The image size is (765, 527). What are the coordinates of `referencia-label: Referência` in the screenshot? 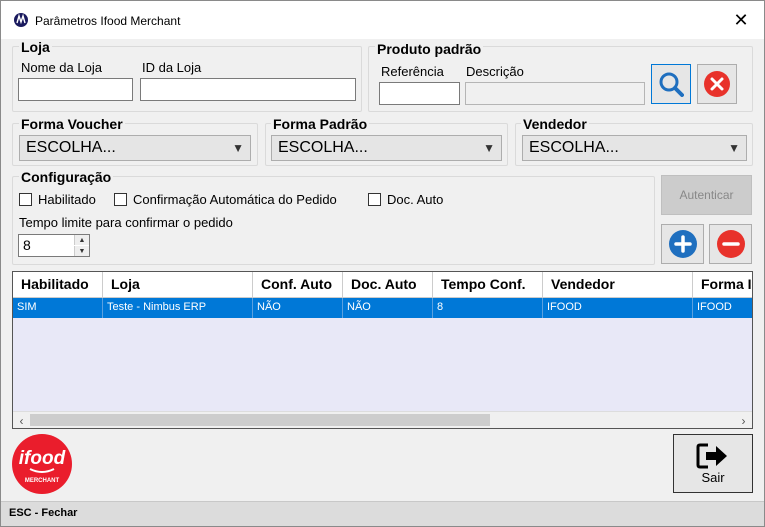 It's located at (412, 71).